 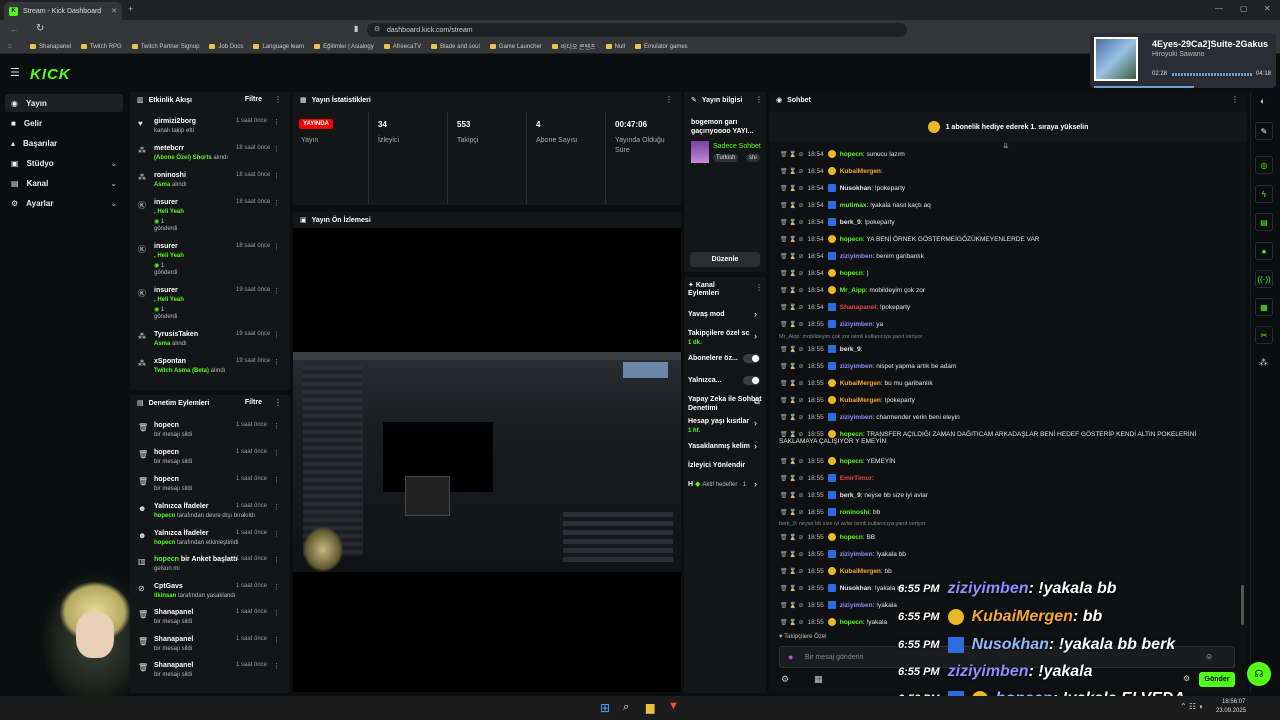 What do you see at coordinates (402, 47) in the screenshot?
I see `bookmark-item: AfreecaTV` at bounding box center [402, 47].